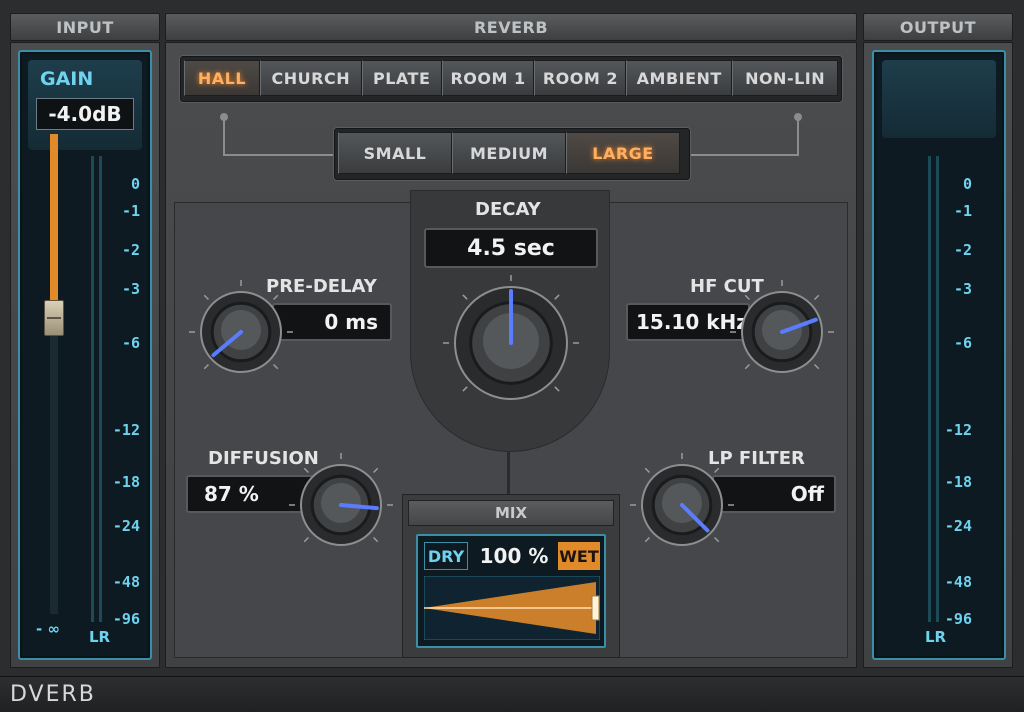 This screenshot has width=1024, height=712. I want to click on size-large-button: LARGE, so click(623, 153).